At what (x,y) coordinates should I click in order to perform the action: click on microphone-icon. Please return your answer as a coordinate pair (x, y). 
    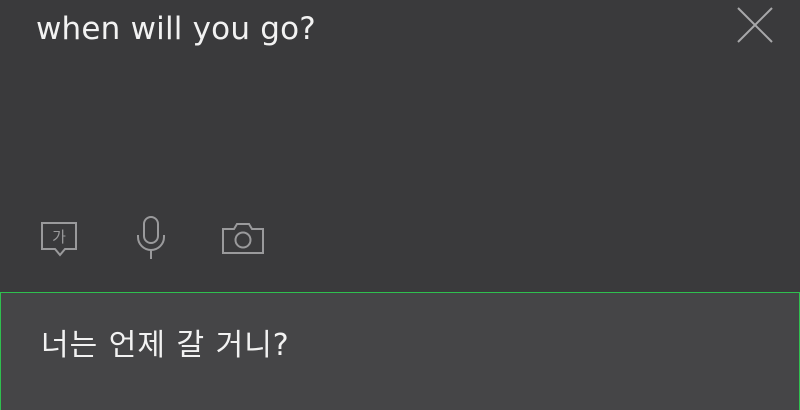
    Looking at the image, I should click on (151, 237).